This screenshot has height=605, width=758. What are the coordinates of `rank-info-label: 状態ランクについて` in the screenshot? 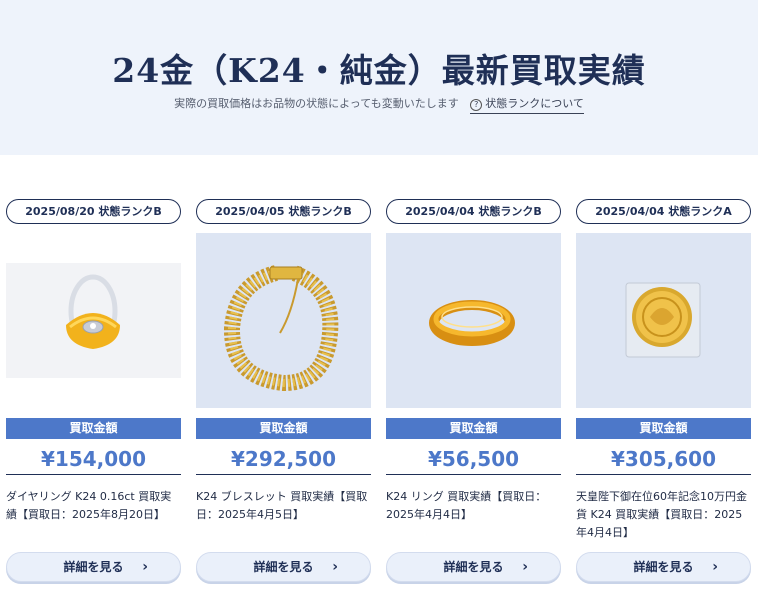 It's located at (534, 103).